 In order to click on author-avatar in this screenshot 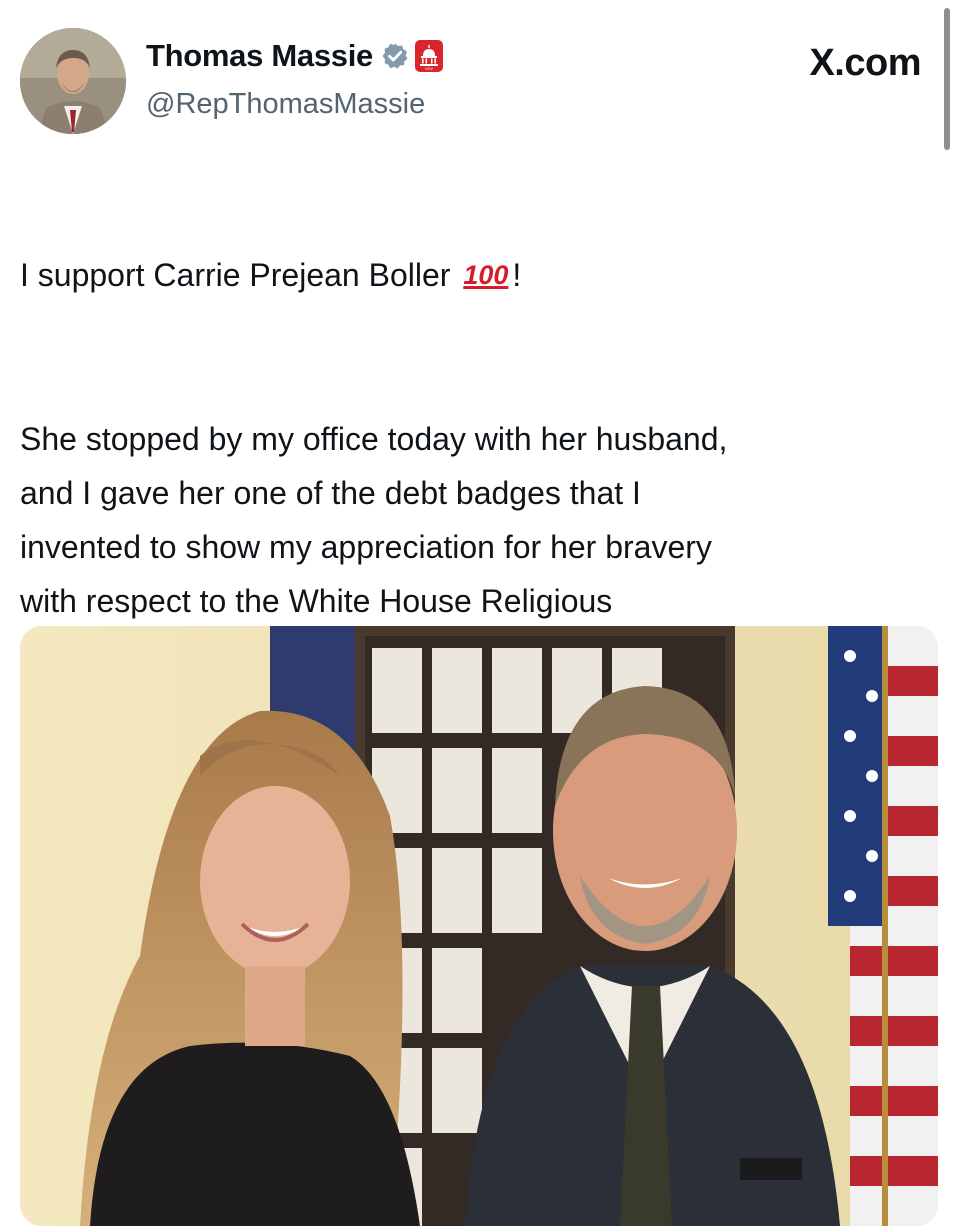, I will do `click(73, 81)`.